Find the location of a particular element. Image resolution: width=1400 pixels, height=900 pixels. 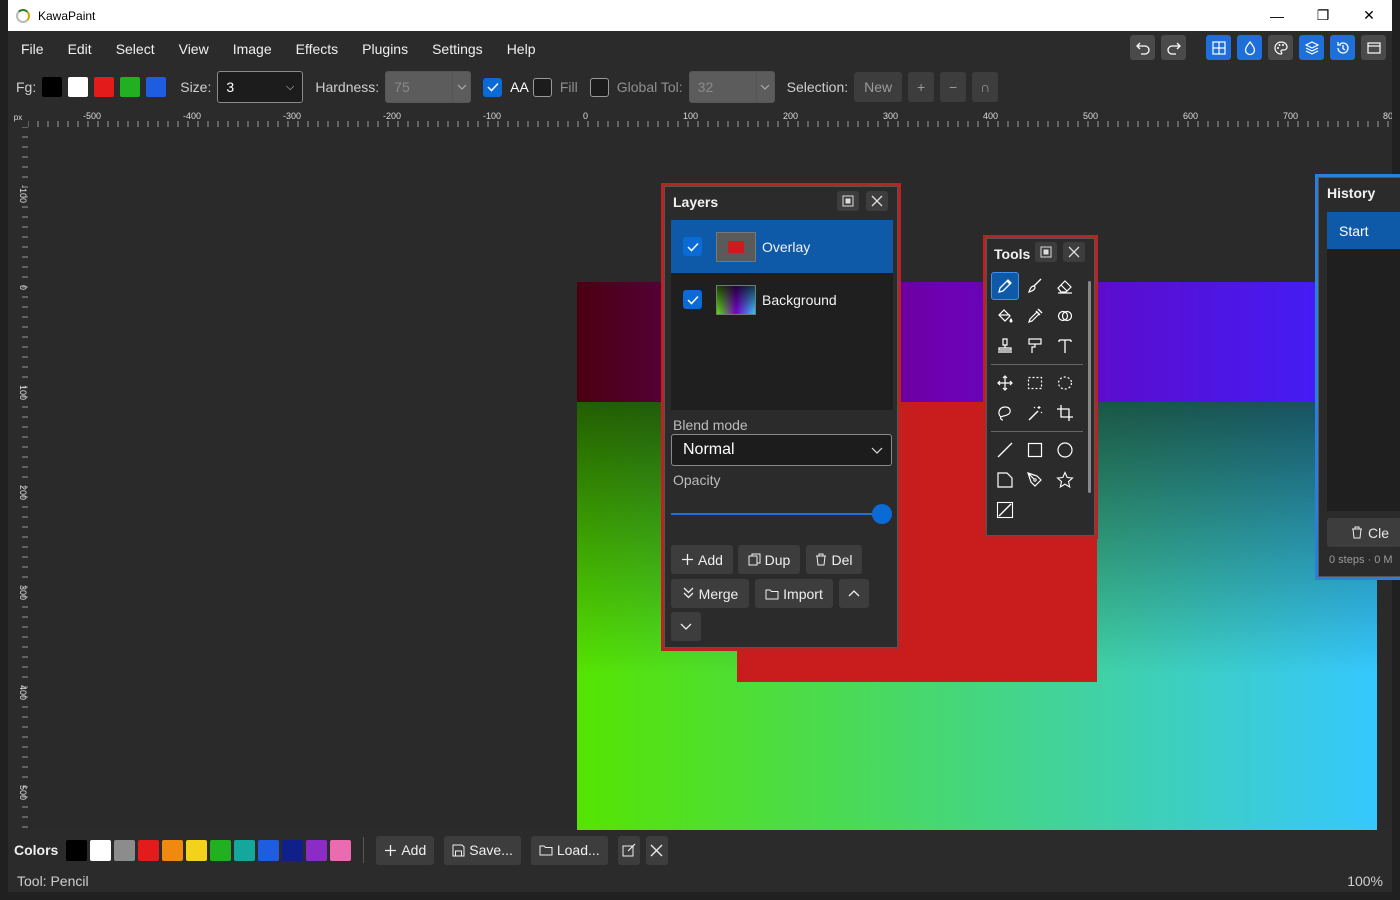

tools-panel-title: Tools is located at coordinates (1012, 254).